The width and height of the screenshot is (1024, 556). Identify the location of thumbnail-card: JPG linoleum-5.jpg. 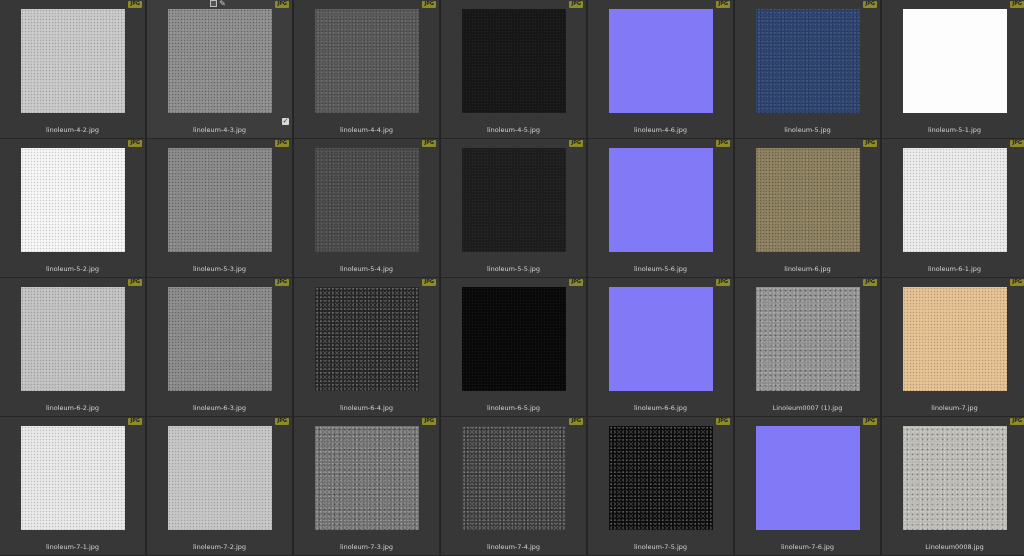
(808, 69).